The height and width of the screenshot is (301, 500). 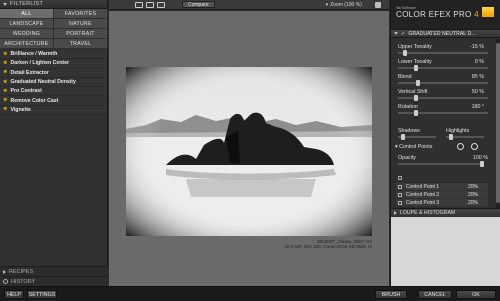 What do you see at coordinates (477, 107) in the screenshot?
I see `param-value: 180 °` at bounding box center [477, 107].